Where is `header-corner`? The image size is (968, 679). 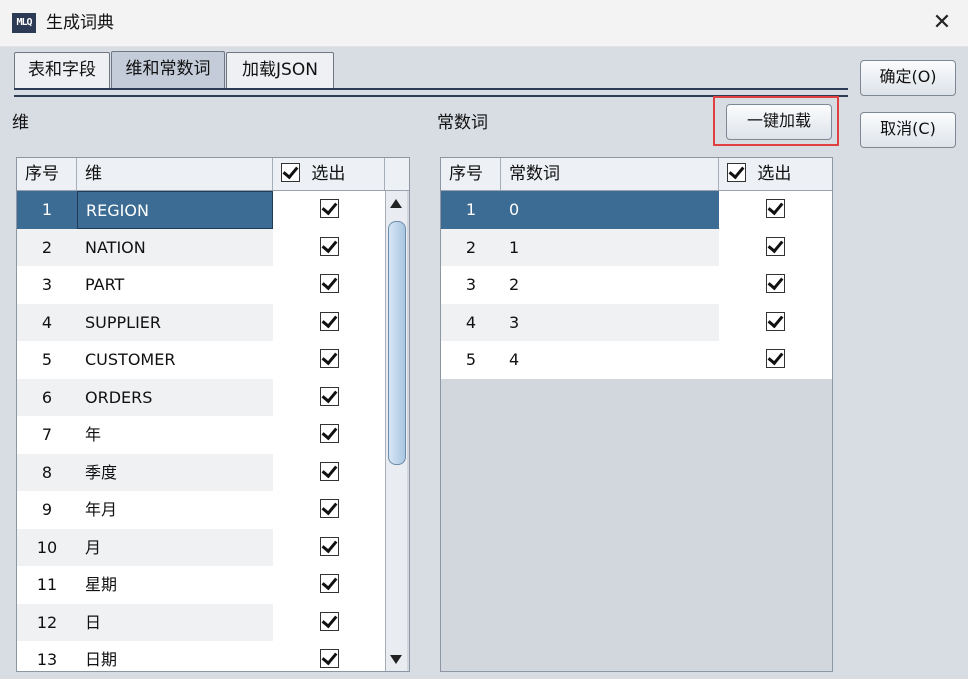 header-corner is located at coordinates (397, 174).